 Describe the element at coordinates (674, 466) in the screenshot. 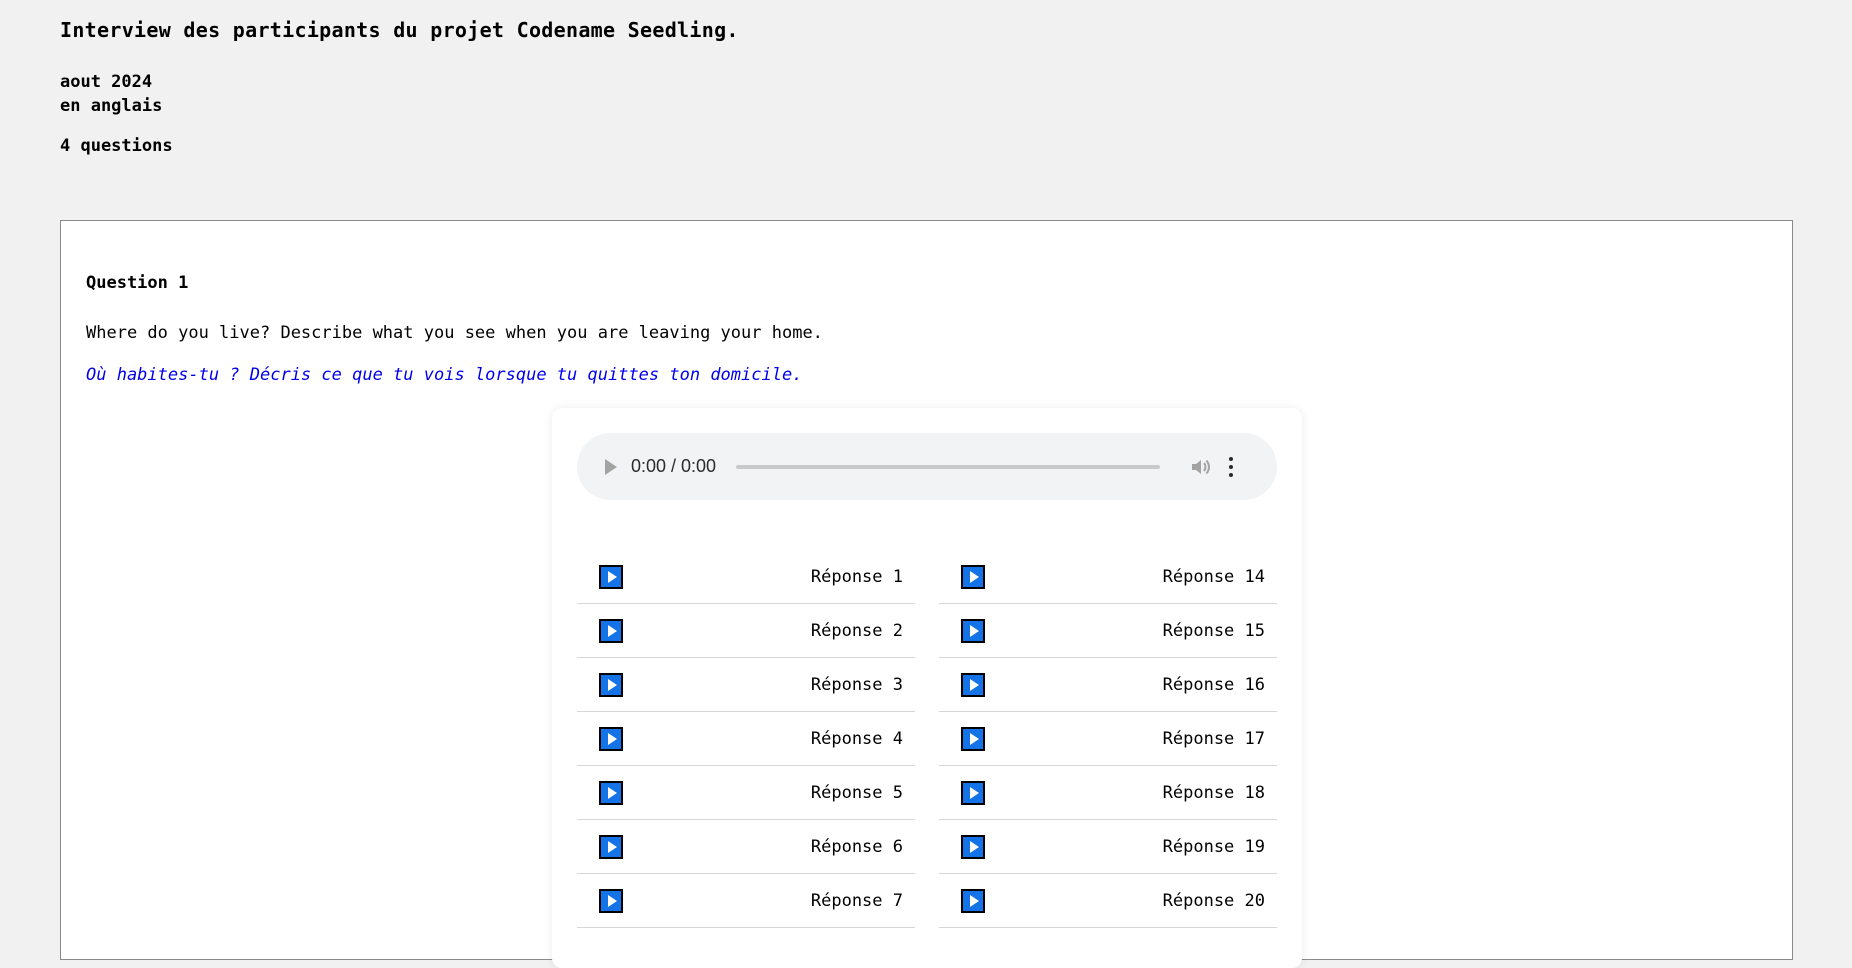

I see `audio-time: 0:00 / 0:00` at that location.